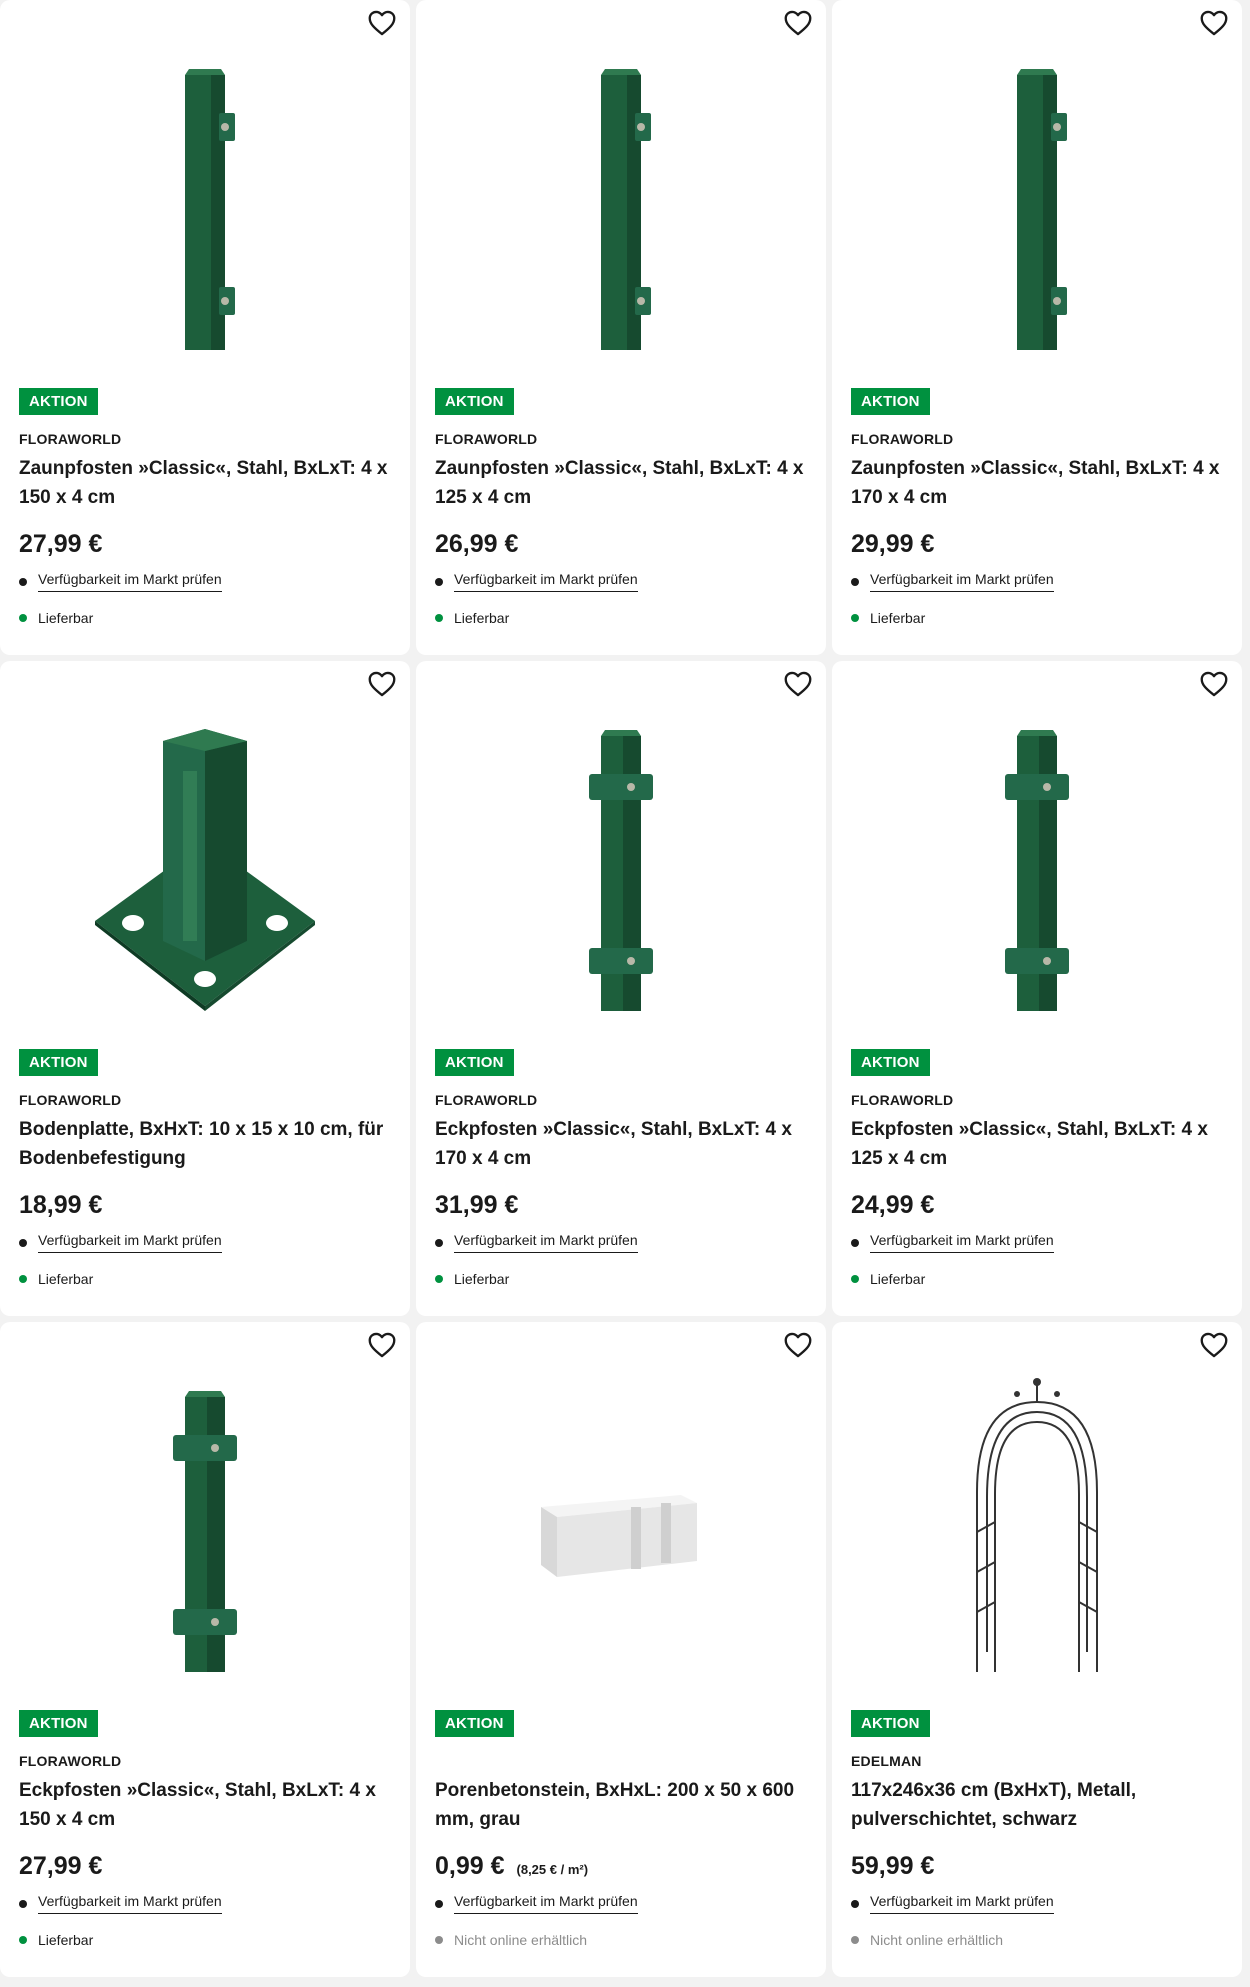 Image resolution: width=1250 pixels, height=1987 pixels. Describe the element at coordinates (521, 1940) in the screenshot. I see `delivery-status: Nicht online erhältlich` at that location.